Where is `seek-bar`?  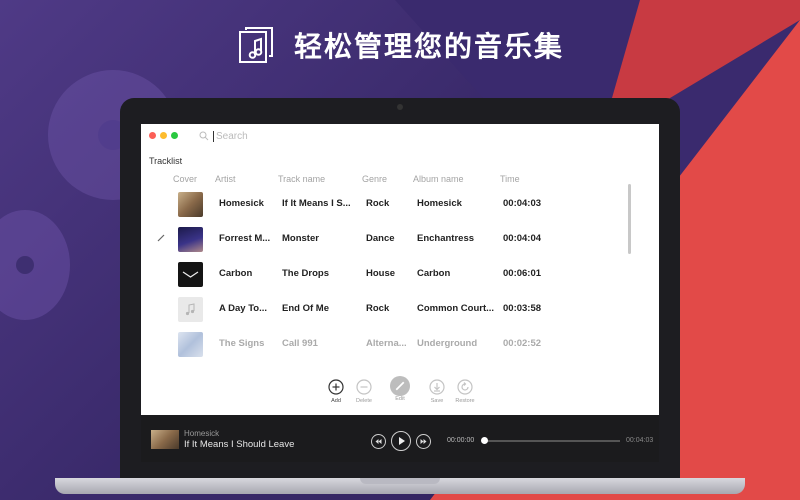 seek-bar is located at coordinates (550, 440).